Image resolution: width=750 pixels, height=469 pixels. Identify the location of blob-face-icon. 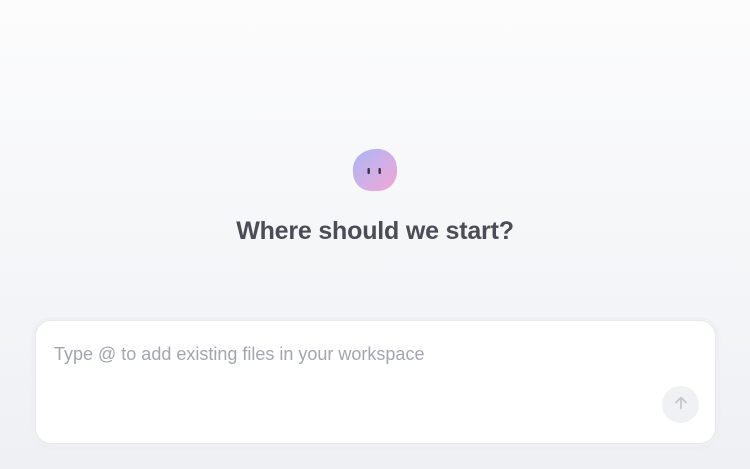
(375, 170).